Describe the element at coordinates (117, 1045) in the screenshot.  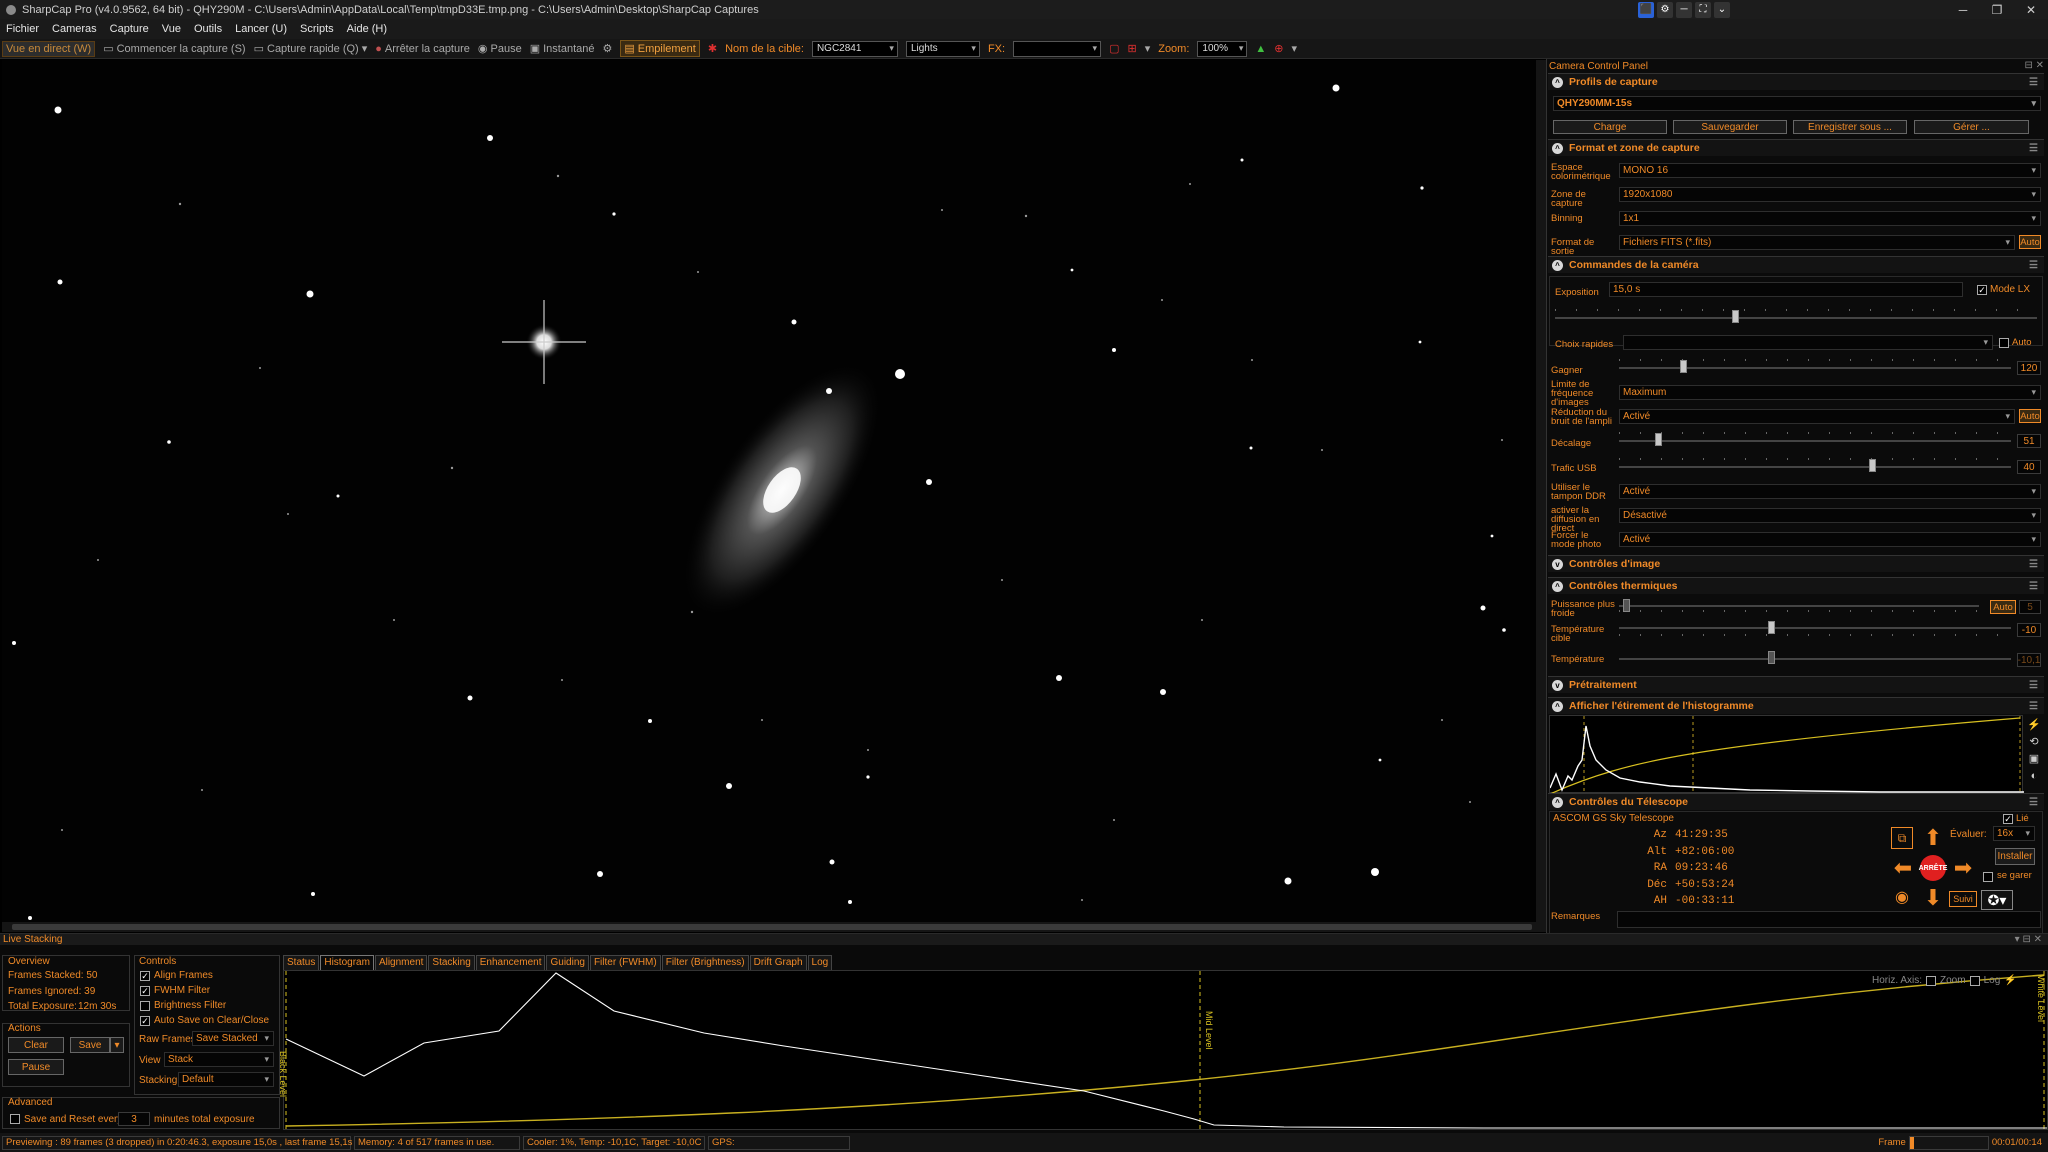
I see `save-dropdown-icon: ▾` at that location.